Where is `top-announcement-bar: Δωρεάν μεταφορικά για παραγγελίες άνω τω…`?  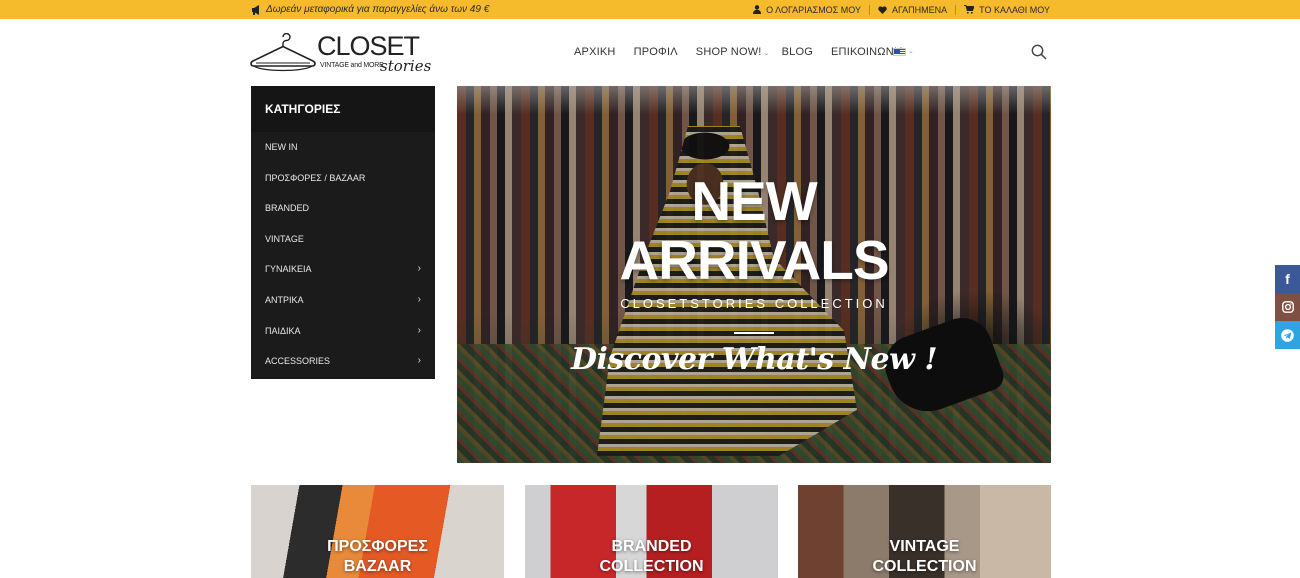 top-announcement-bar: Δωρεάν μεταφορικά για παραγγελίες άνω τω… is located at coordinates (650, 9).